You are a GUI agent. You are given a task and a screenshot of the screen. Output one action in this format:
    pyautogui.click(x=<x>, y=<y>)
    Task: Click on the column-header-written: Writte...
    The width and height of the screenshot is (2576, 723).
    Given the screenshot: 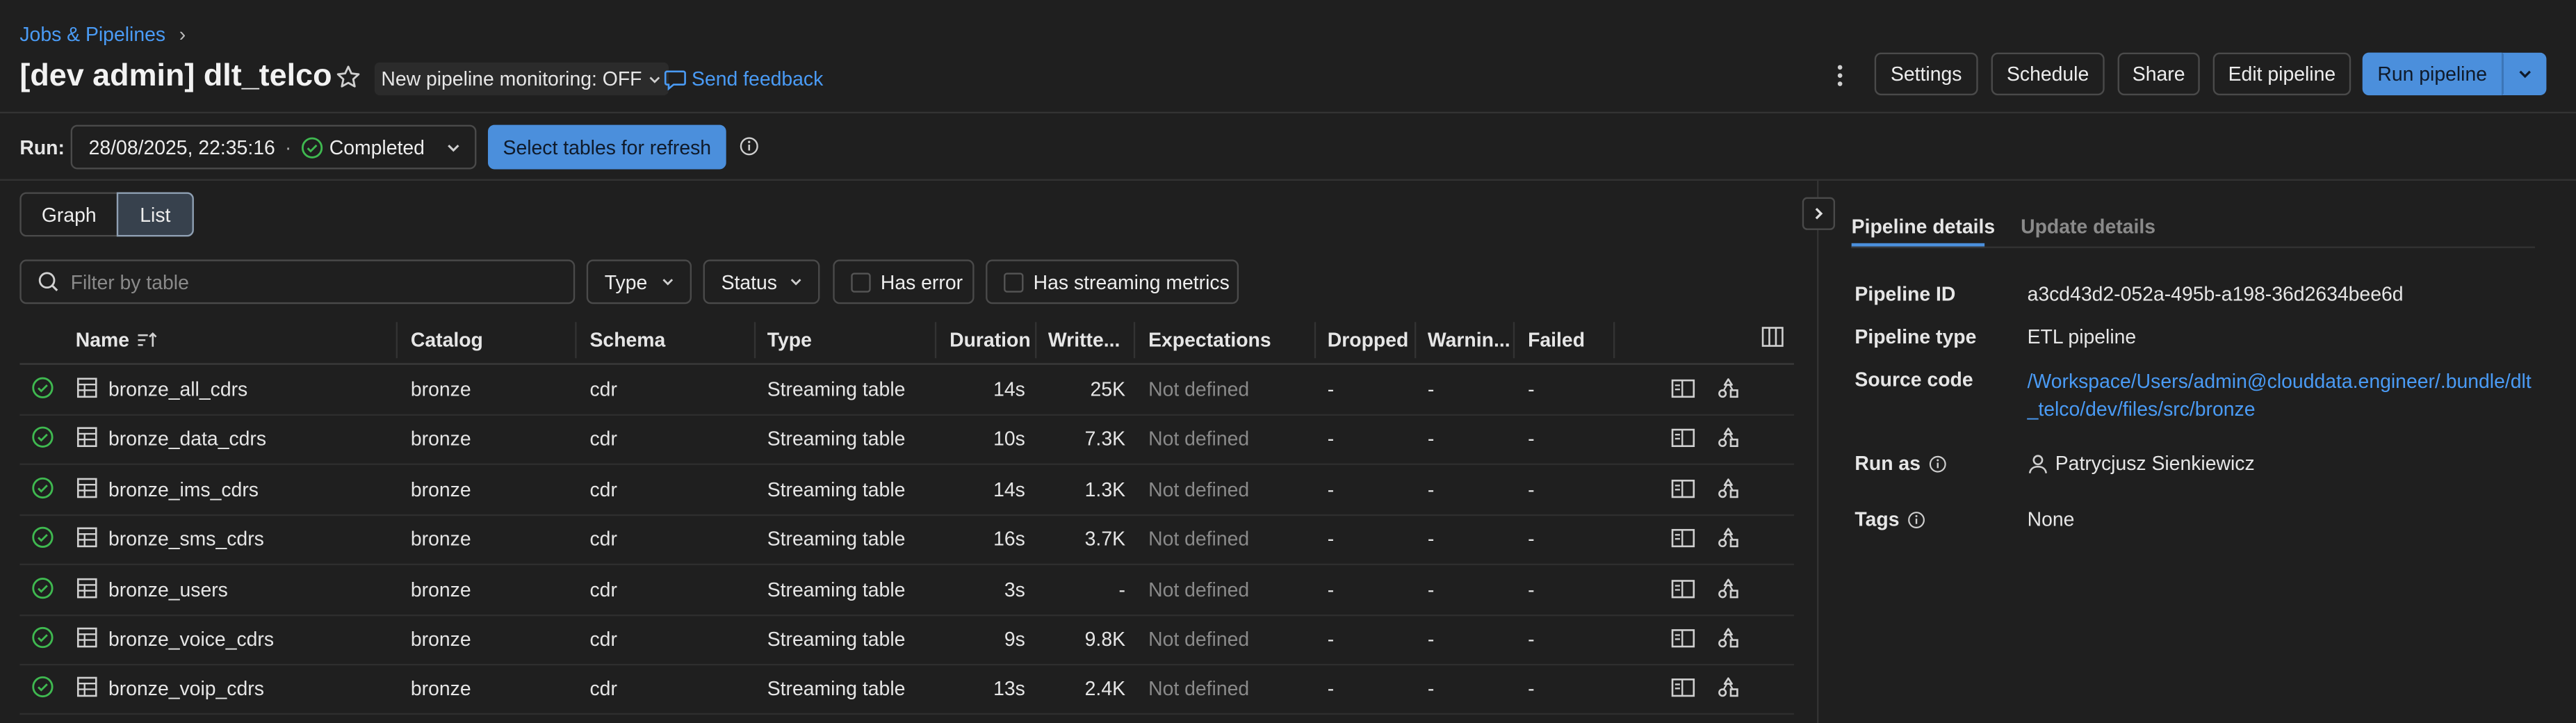 What is the action you would take?
    pyautogui.click(x=1084, y=340)
    